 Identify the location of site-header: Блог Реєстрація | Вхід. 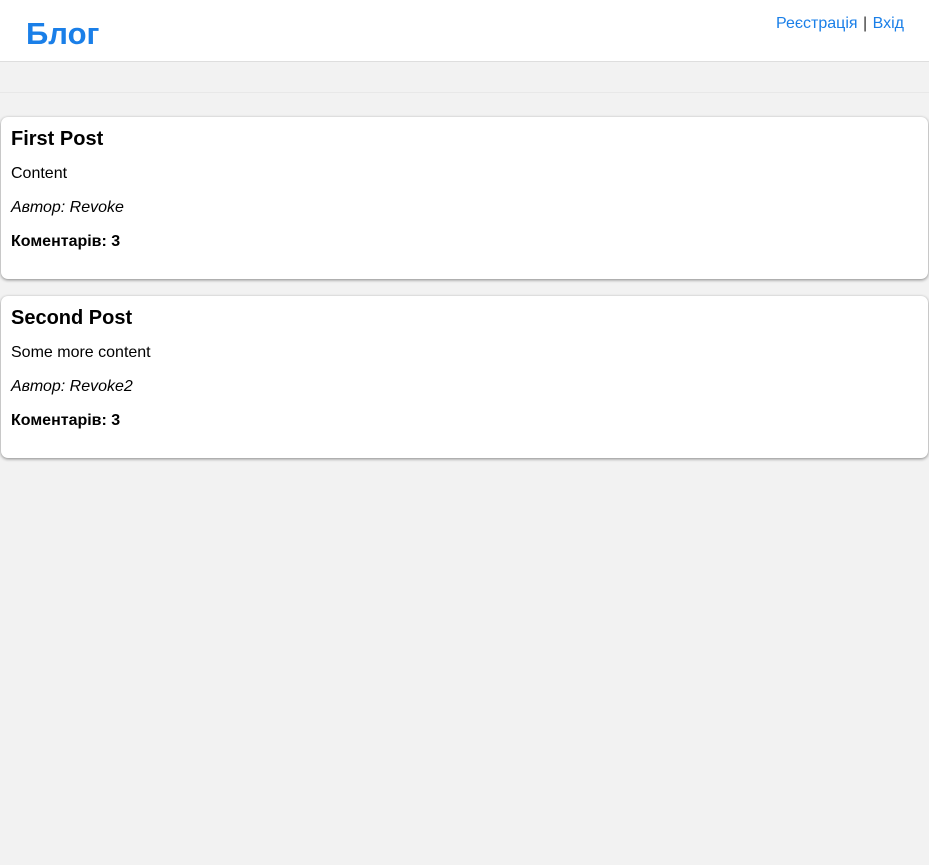
(464, 31).